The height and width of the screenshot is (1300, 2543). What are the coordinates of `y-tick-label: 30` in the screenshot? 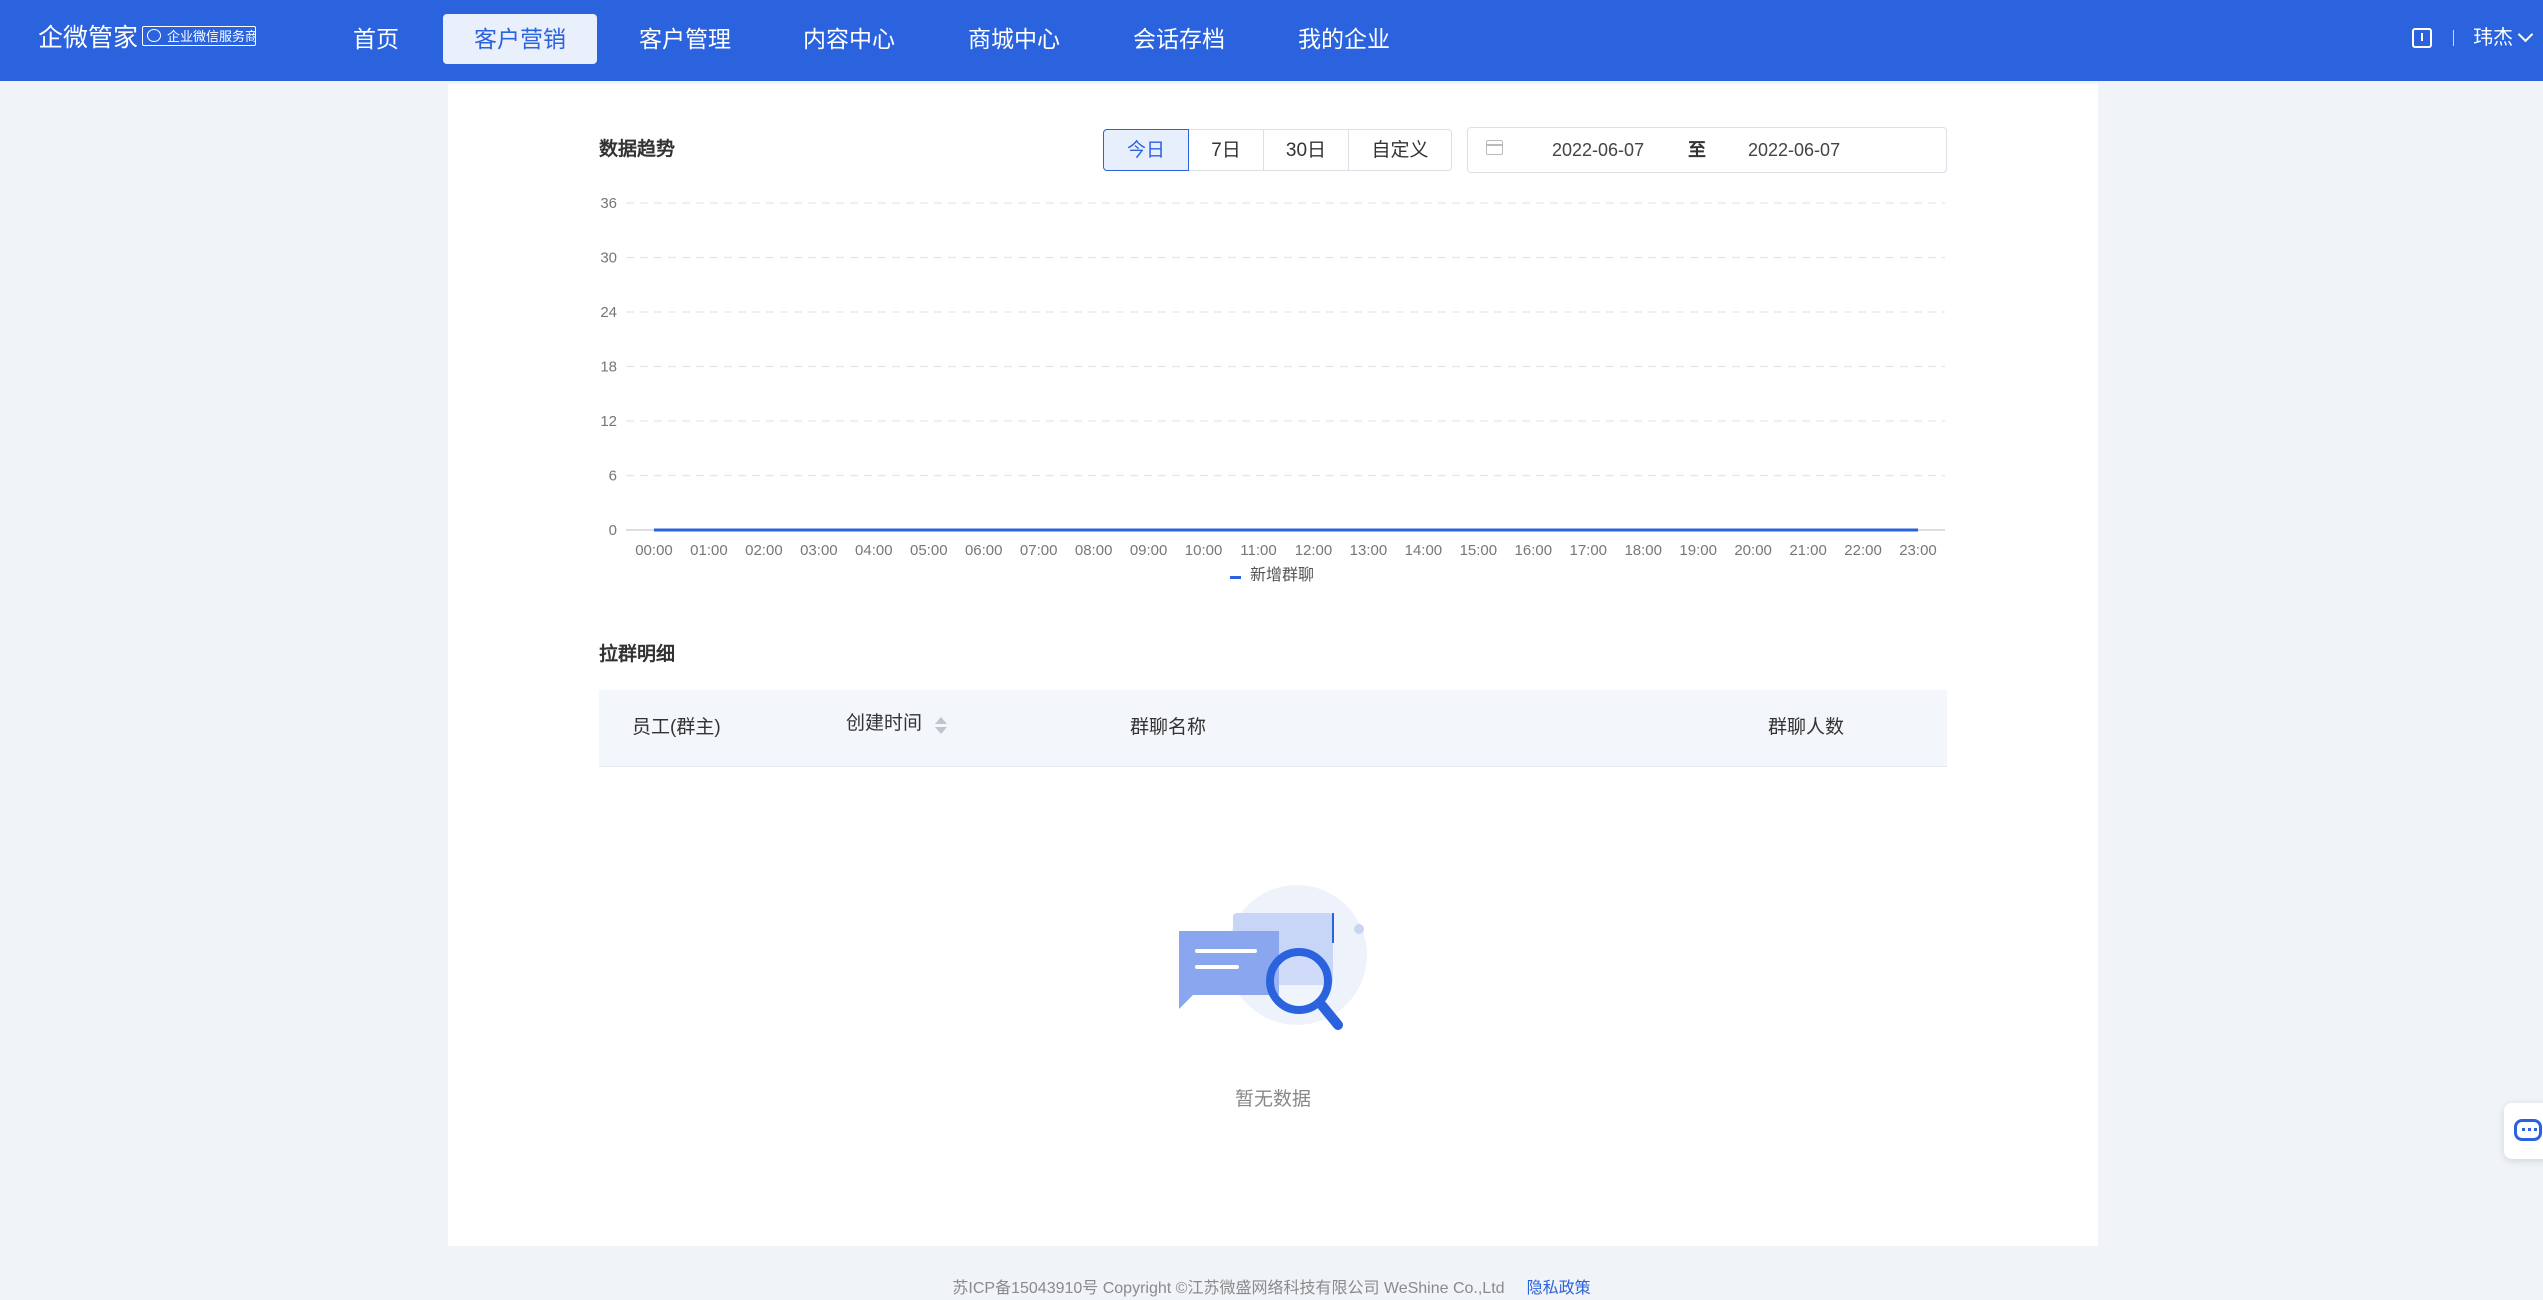 It's located at (608, 258).